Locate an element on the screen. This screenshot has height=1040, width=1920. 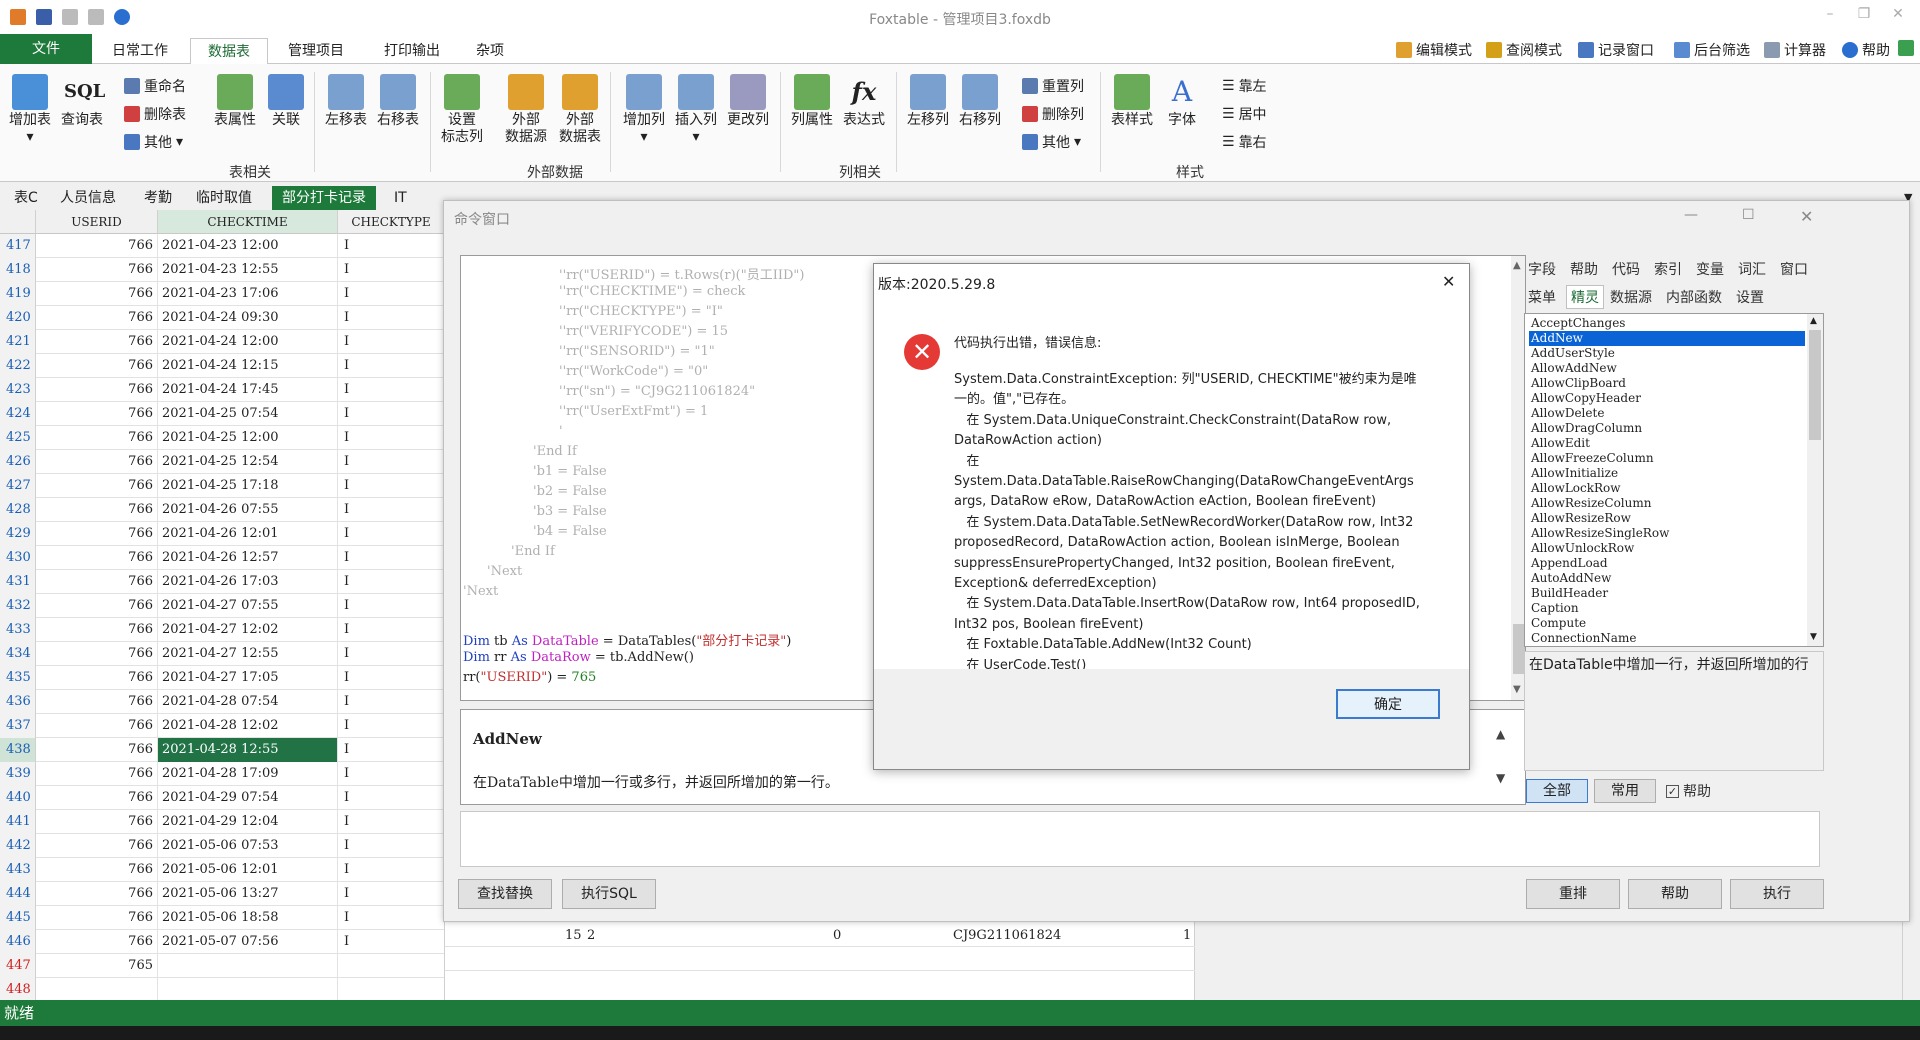
side-tab-window: 窗口 is located at coordinates (1794, 269).